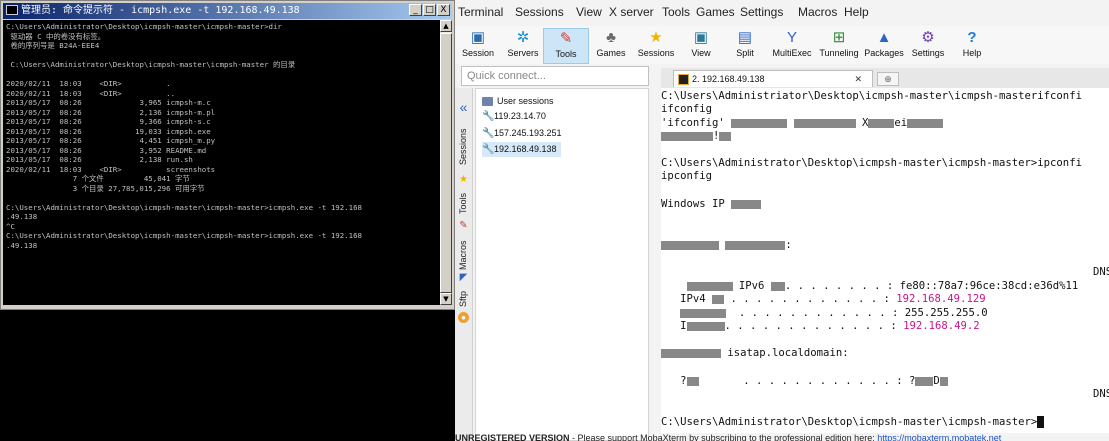 This screenshot has width=1109, height=441. Describe the element at coordinates (683, 80) in the screenshot. I see `terminal-icon` at that location.